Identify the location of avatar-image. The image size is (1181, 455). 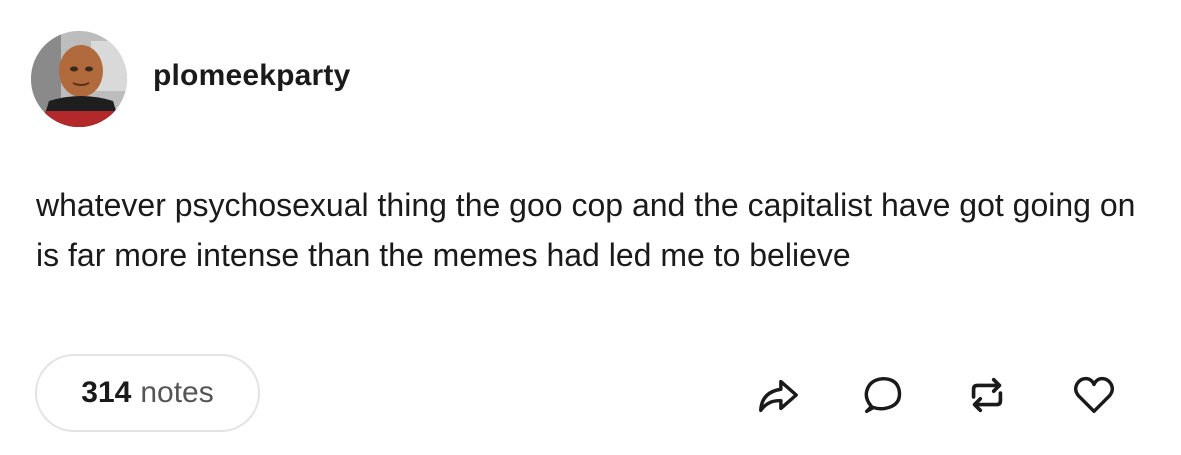
(79, 79).